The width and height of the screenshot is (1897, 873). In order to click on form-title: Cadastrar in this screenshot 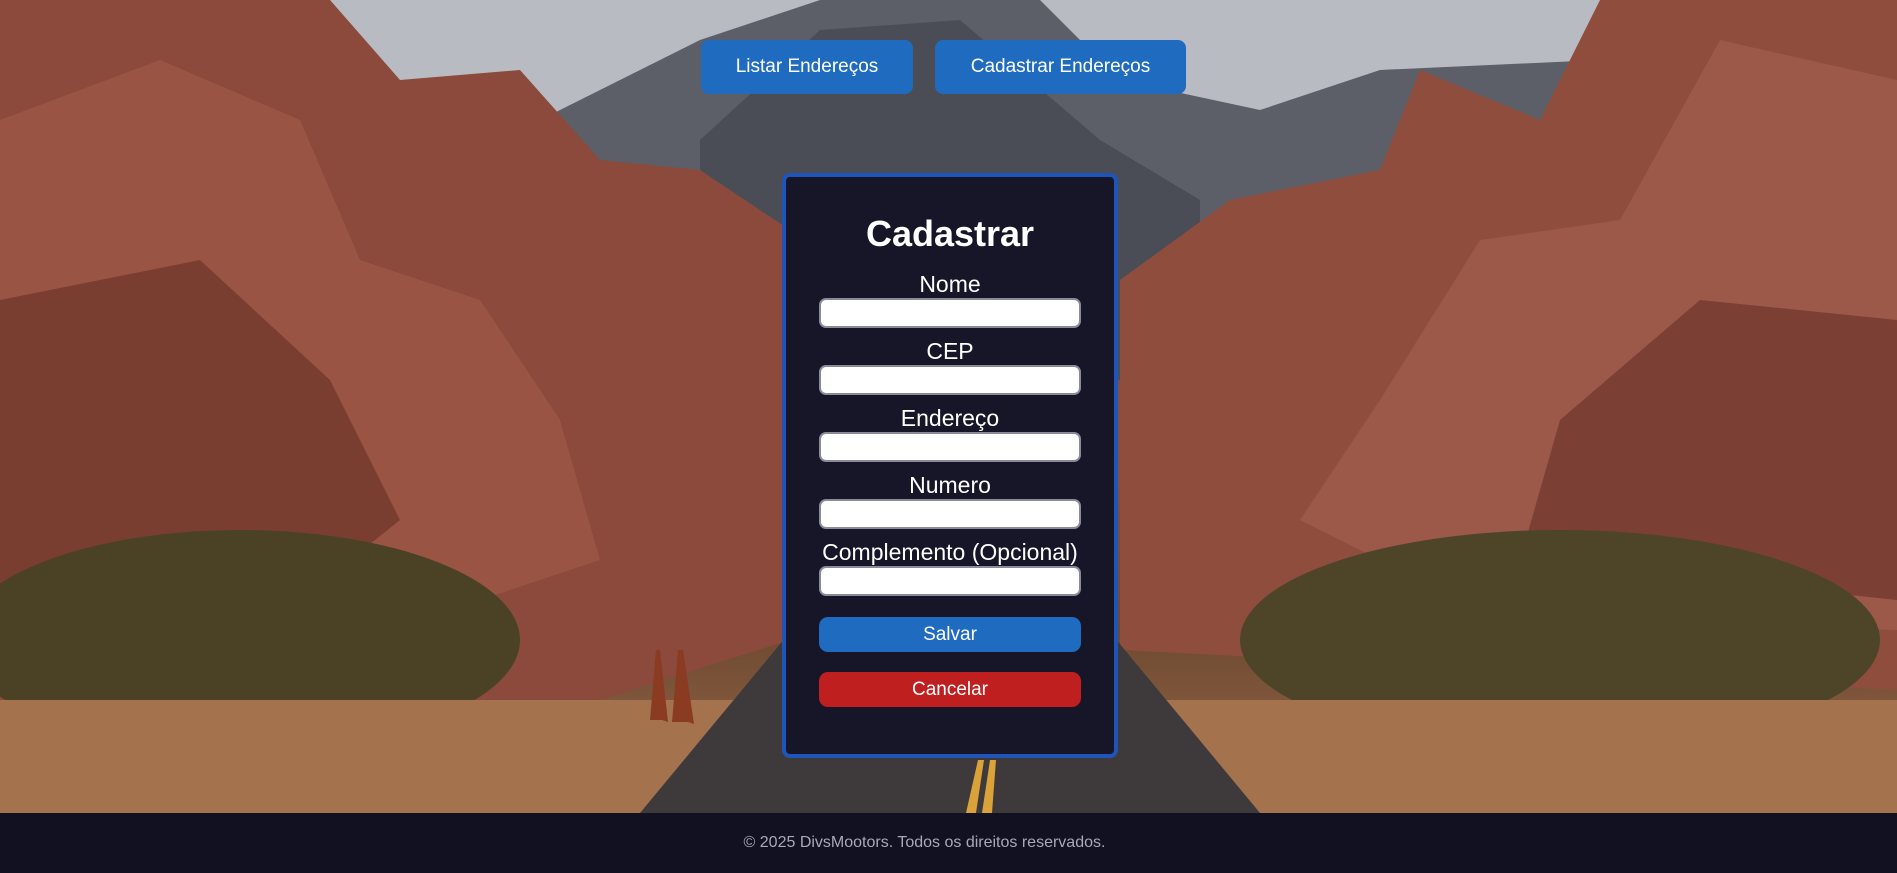, I will do `click(950, 233)`.